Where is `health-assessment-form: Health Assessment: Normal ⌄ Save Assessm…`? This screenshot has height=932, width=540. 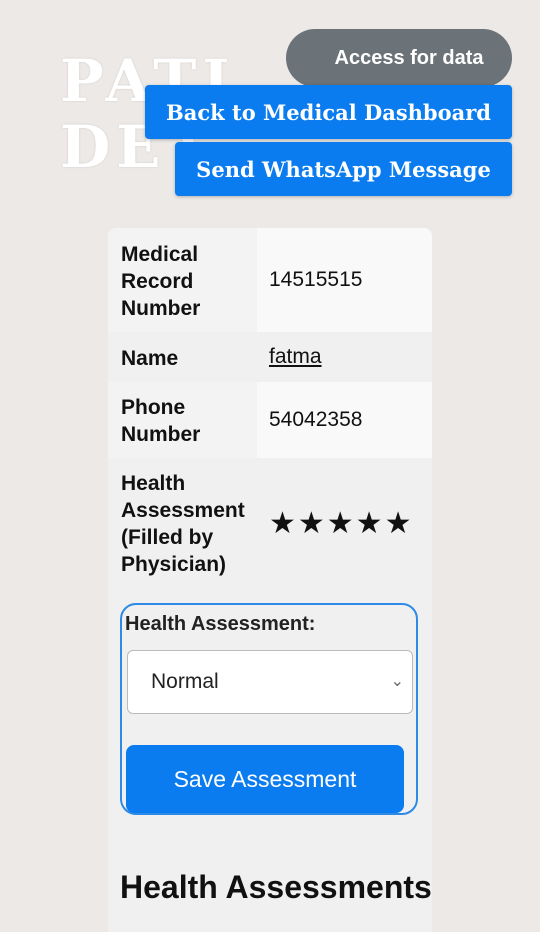 health-assessment-form: Health Assessment: Normal ⌄ Save Assessm… is located at coordinates (269, 709).